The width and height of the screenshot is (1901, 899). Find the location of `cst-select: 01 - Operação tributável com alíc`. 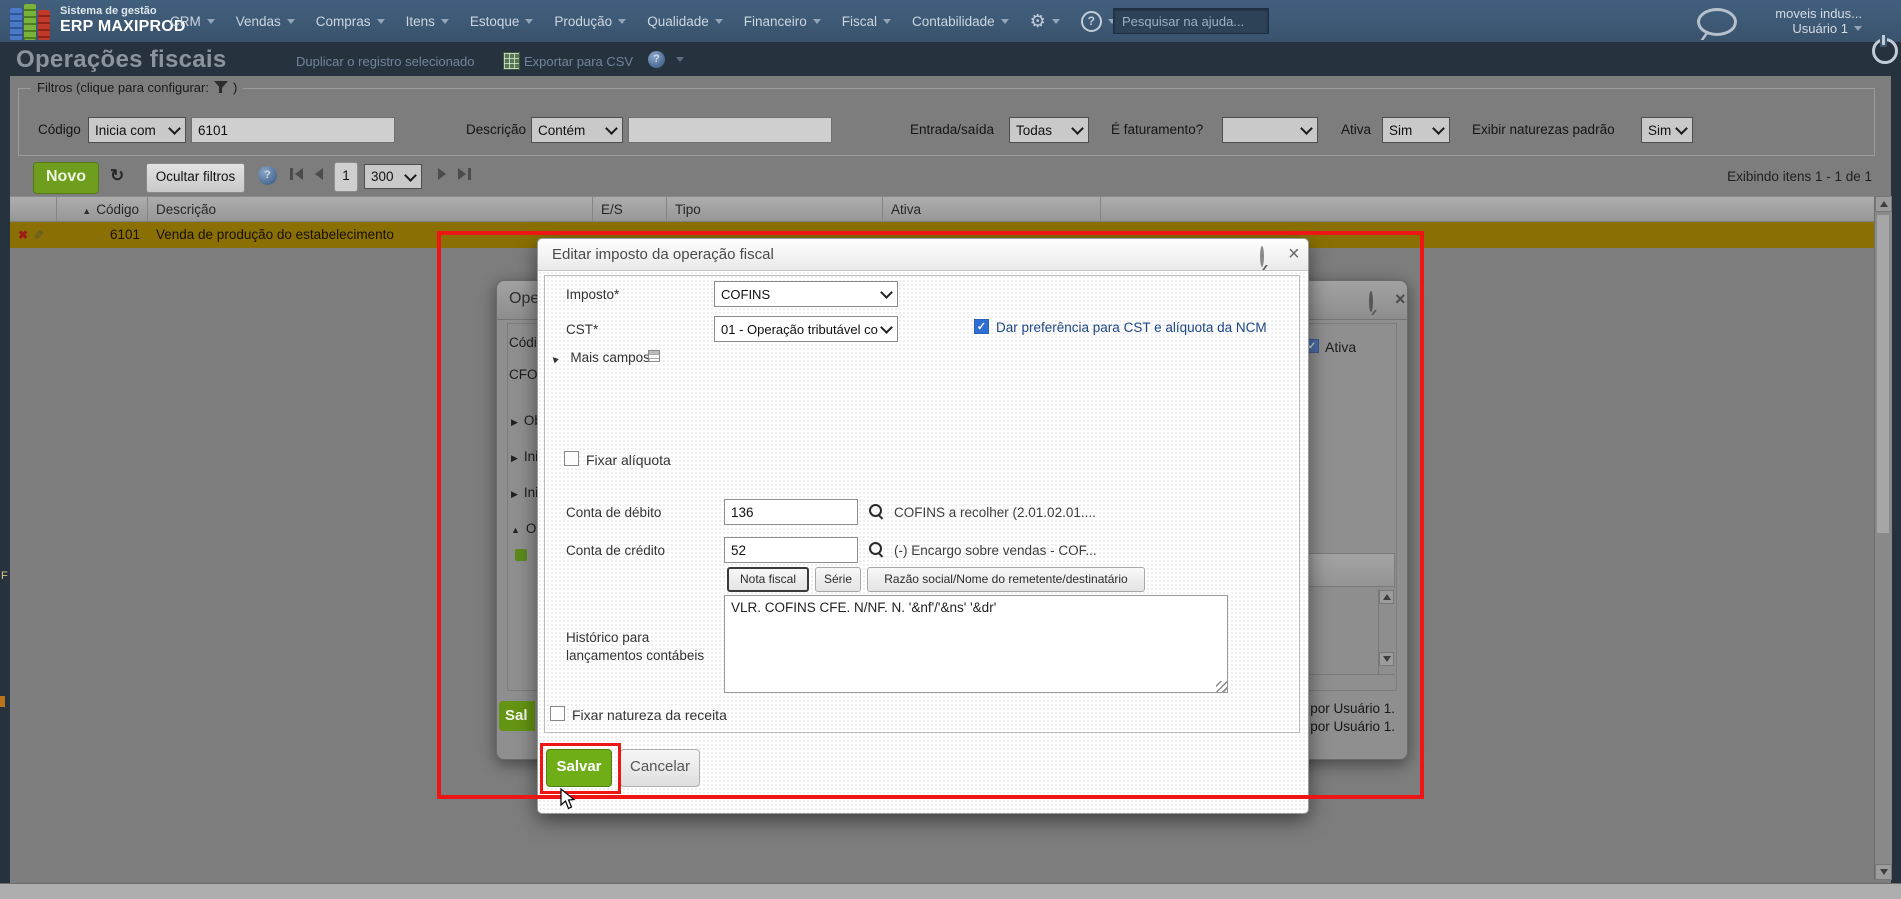

cst-select: 01 - Operação tributável com alíc is located at coordinates (806, 329).